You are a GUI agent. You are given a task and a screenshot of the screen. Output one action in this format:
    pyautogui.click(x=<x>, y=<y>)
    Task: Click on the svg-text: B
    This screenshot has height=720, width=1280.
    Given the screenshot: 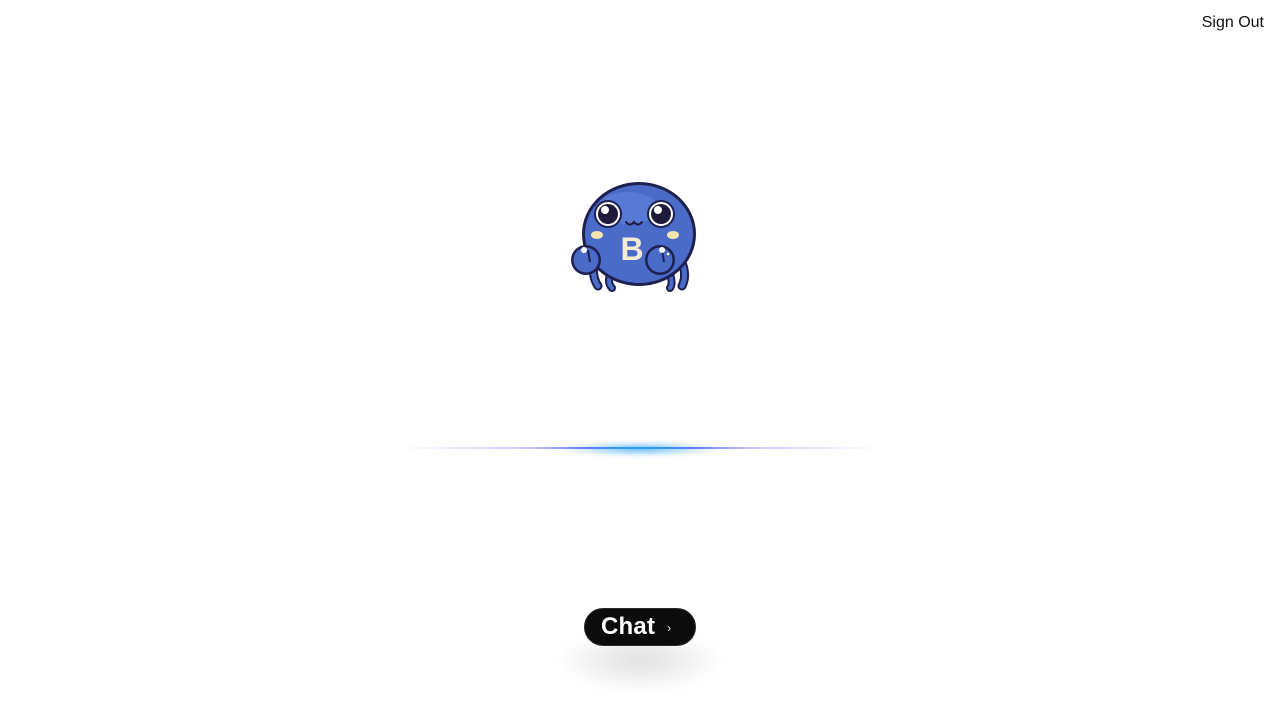 What is the action you would take?
    pyautogui.click(x=631, y=249)
    